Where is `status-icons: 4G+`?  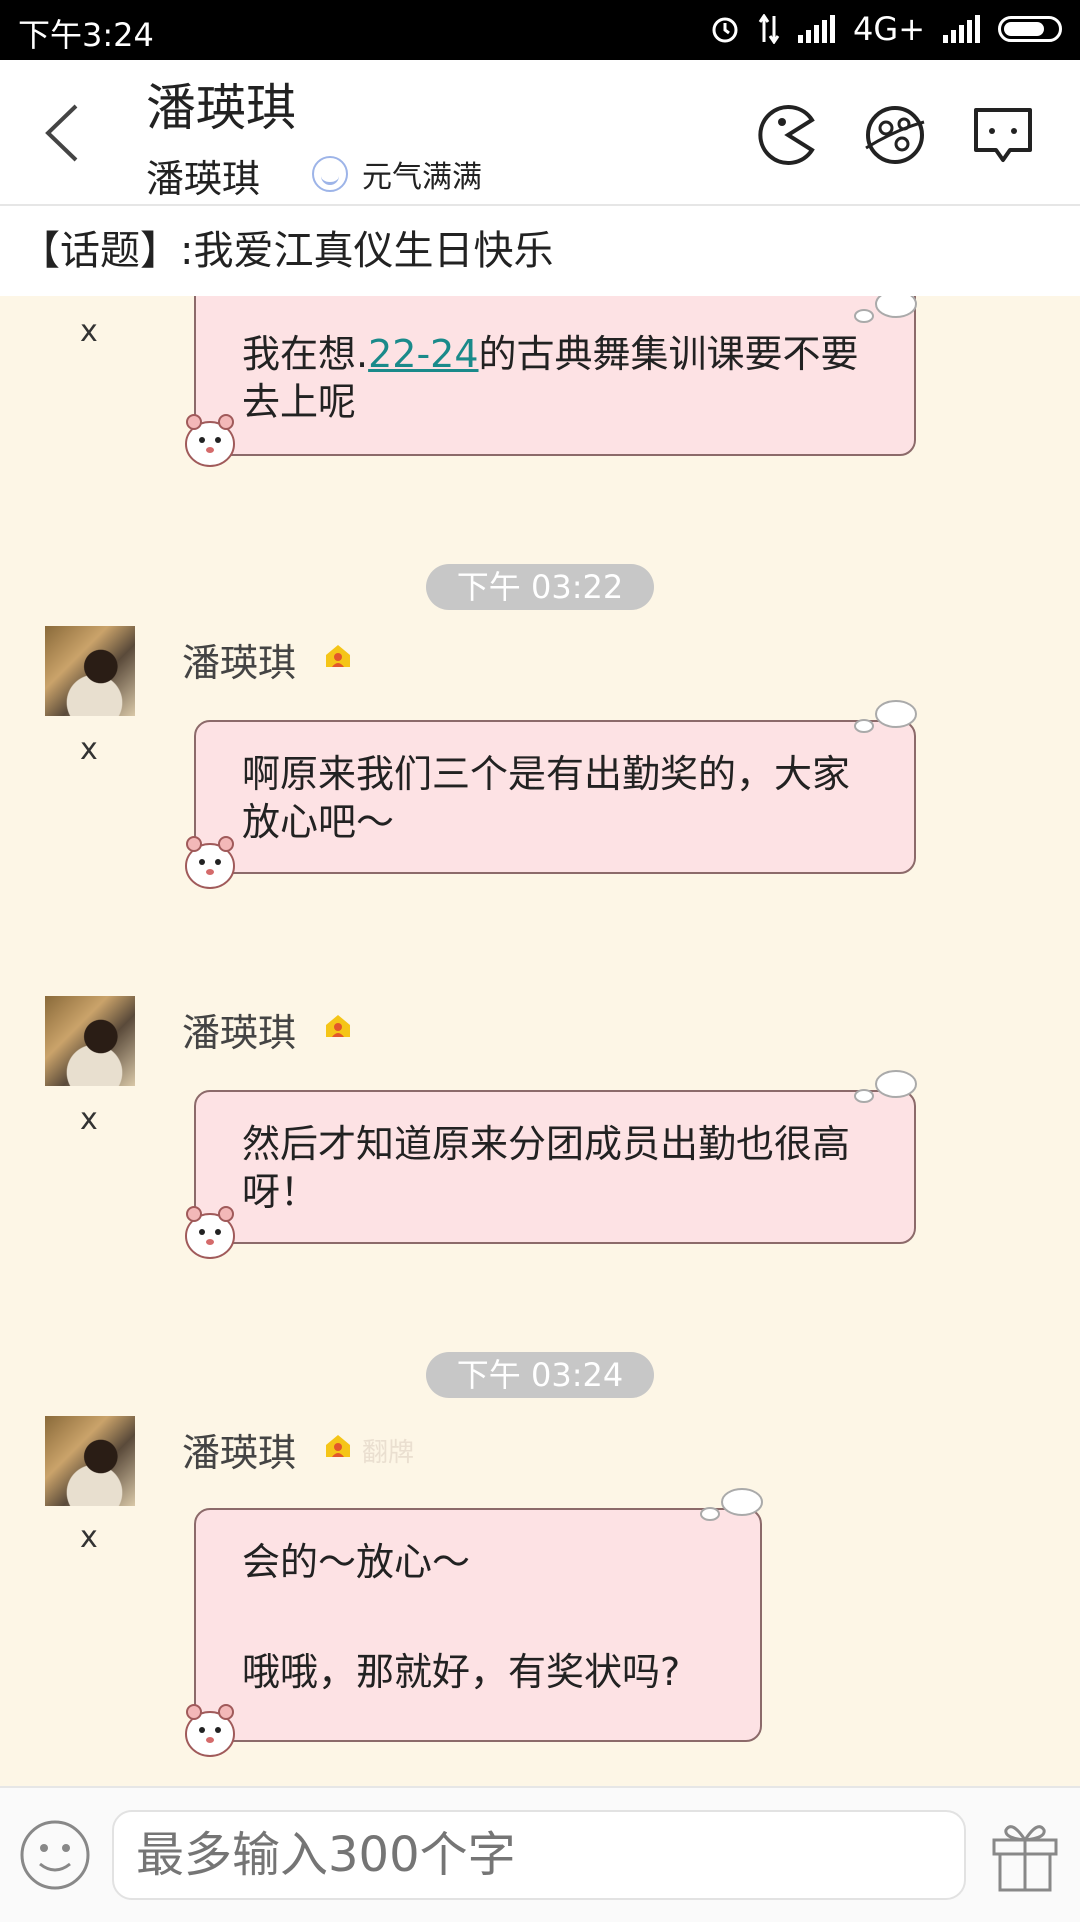 status-icons: 4G+ is located at coordinates (886, 29).